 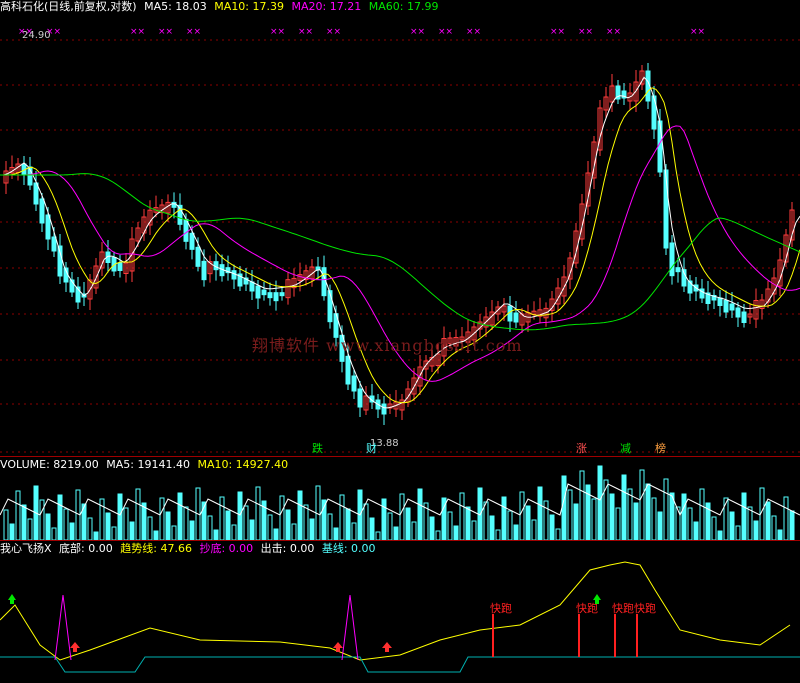 I want to click on trend-line, so click(x=395, y=611).